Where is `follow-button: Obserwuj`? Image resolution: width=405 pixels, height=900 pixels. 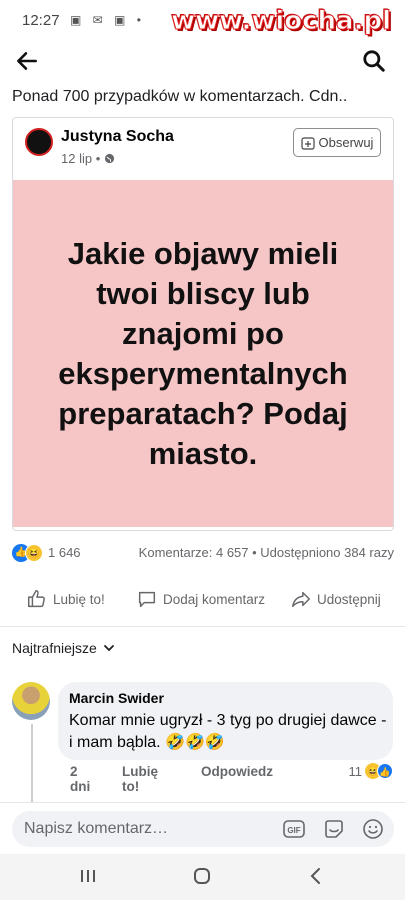
follow-button: Obserwuj is located at coordinates (337, 142).